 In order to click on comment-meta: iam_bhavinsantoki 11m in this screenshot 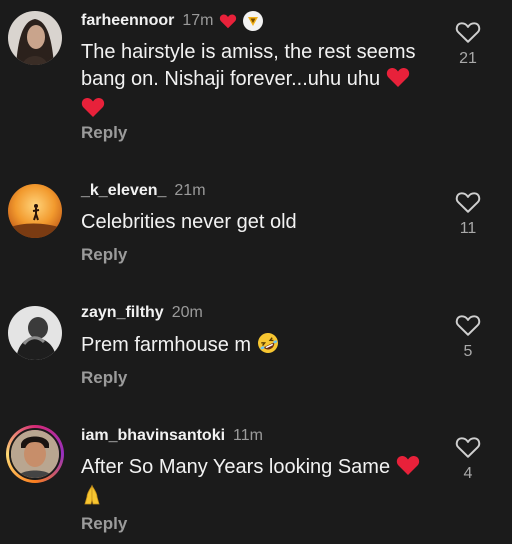, I will do `click(172, 436)`.